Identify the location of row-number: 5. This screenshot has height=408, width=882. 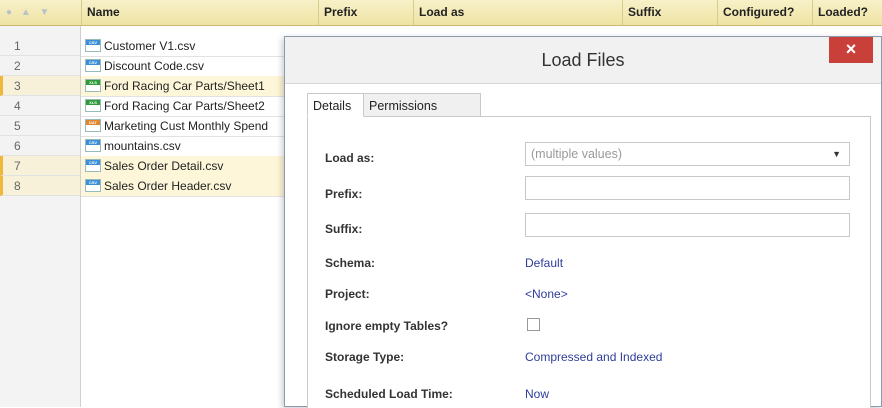
(40, 126).